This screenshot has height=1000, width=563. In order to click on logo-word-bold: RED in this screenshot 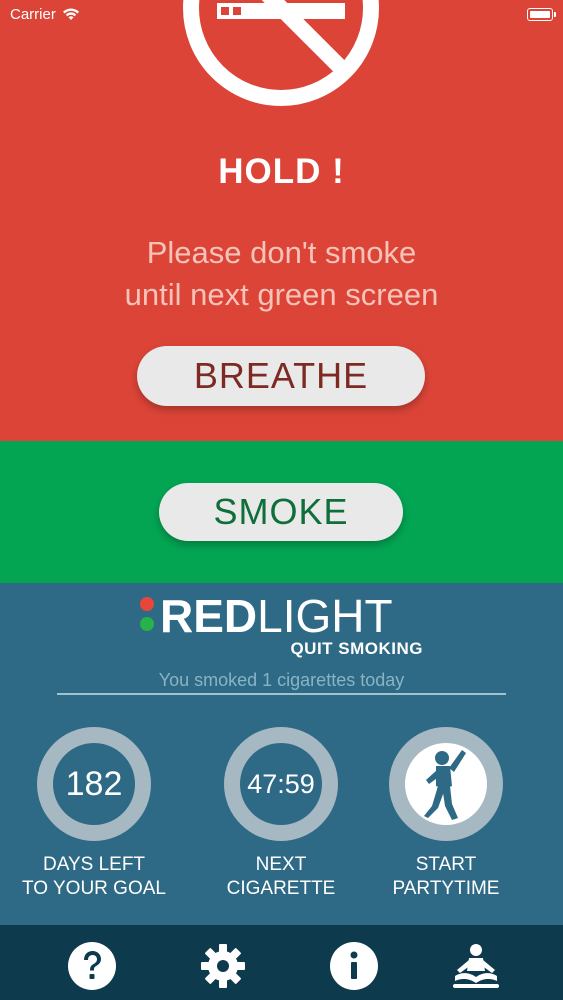, I will do `click(209, 616)`.